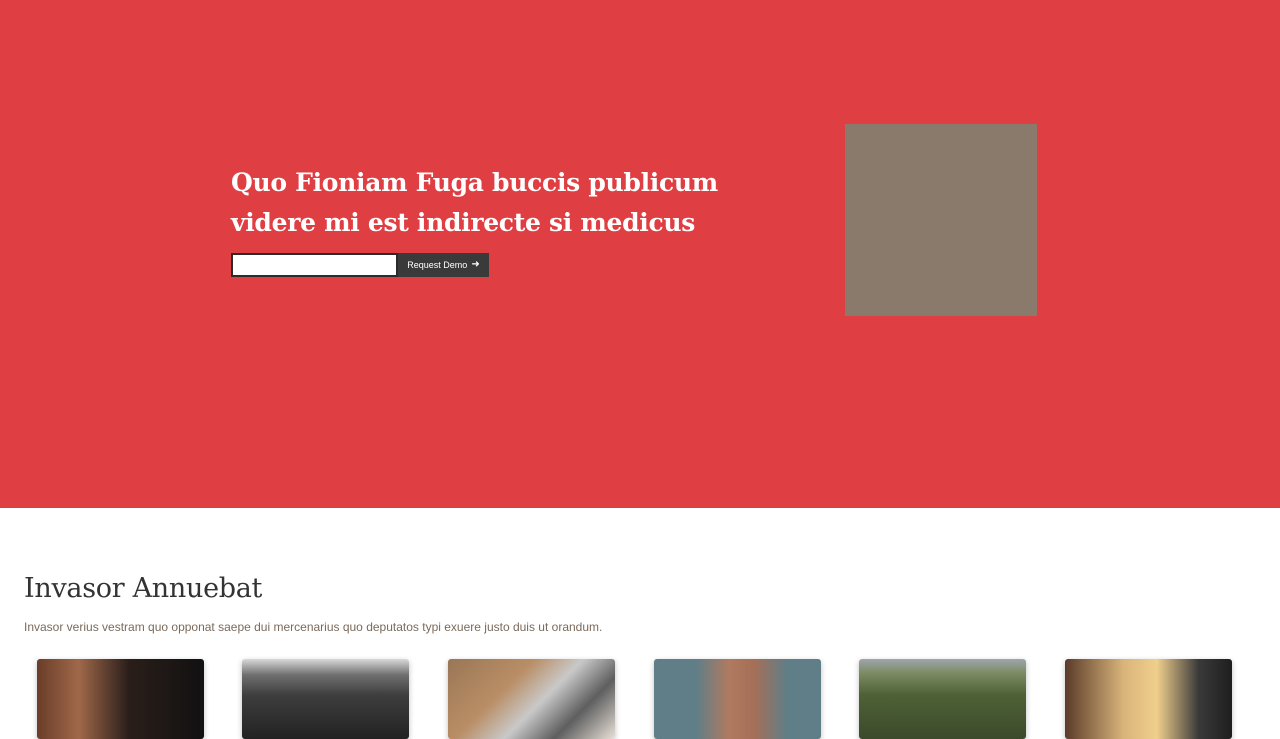 The width and height of the screenshot is (1280, 739). I want to click on email-input, so click(314, 265).